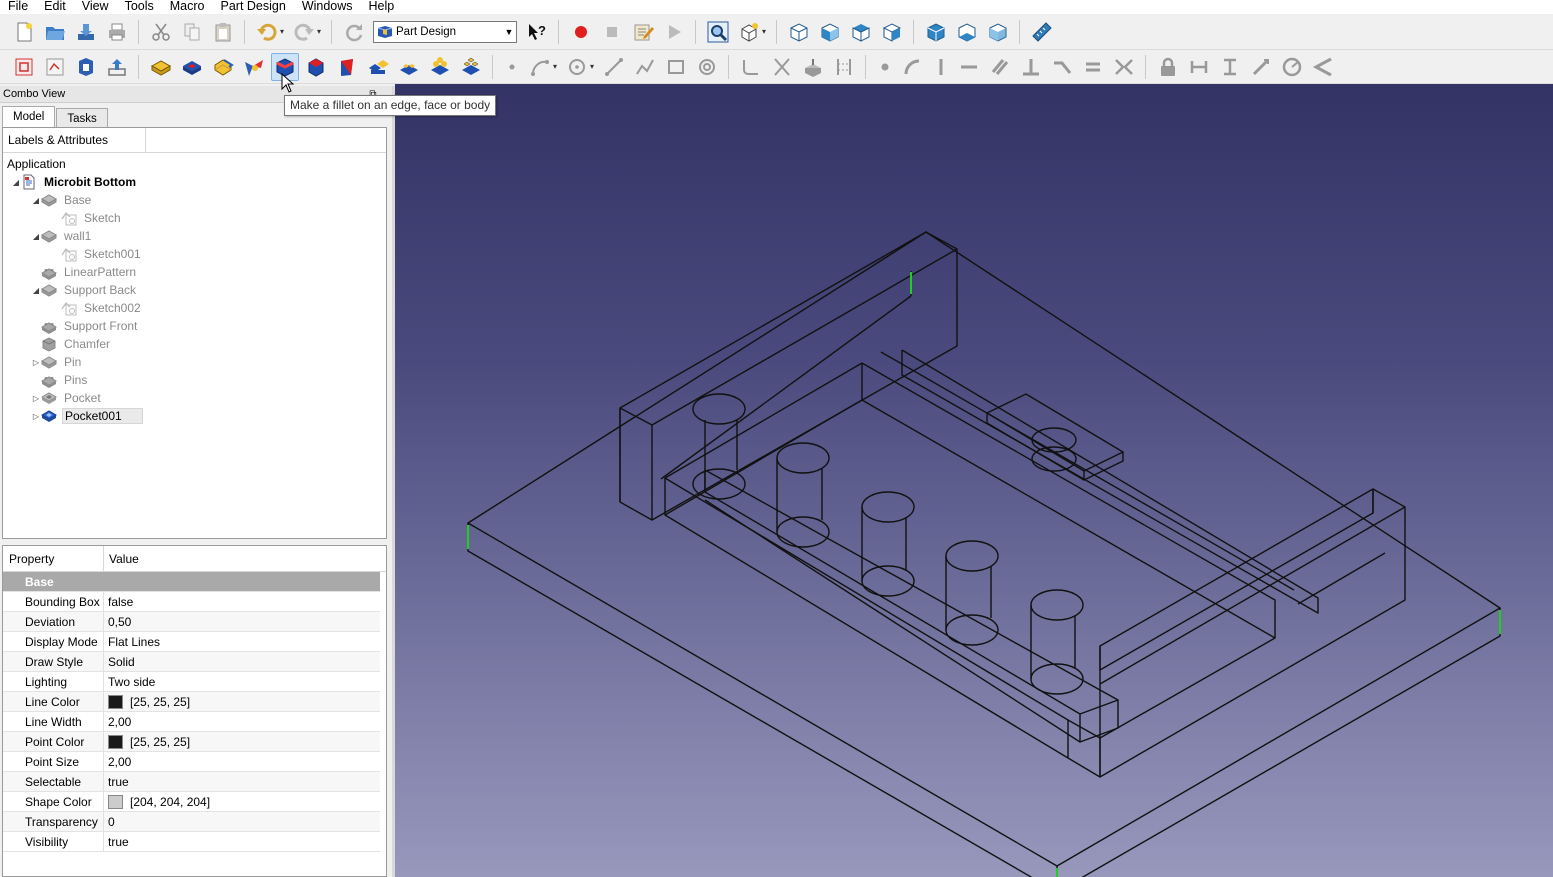 The height and width of the screenshot is (877, 1553). What do you see at coordinates (242, 741) in the screenshot?
I see `property-value: [25, 25, 25]` at bounding box center [242, 741].